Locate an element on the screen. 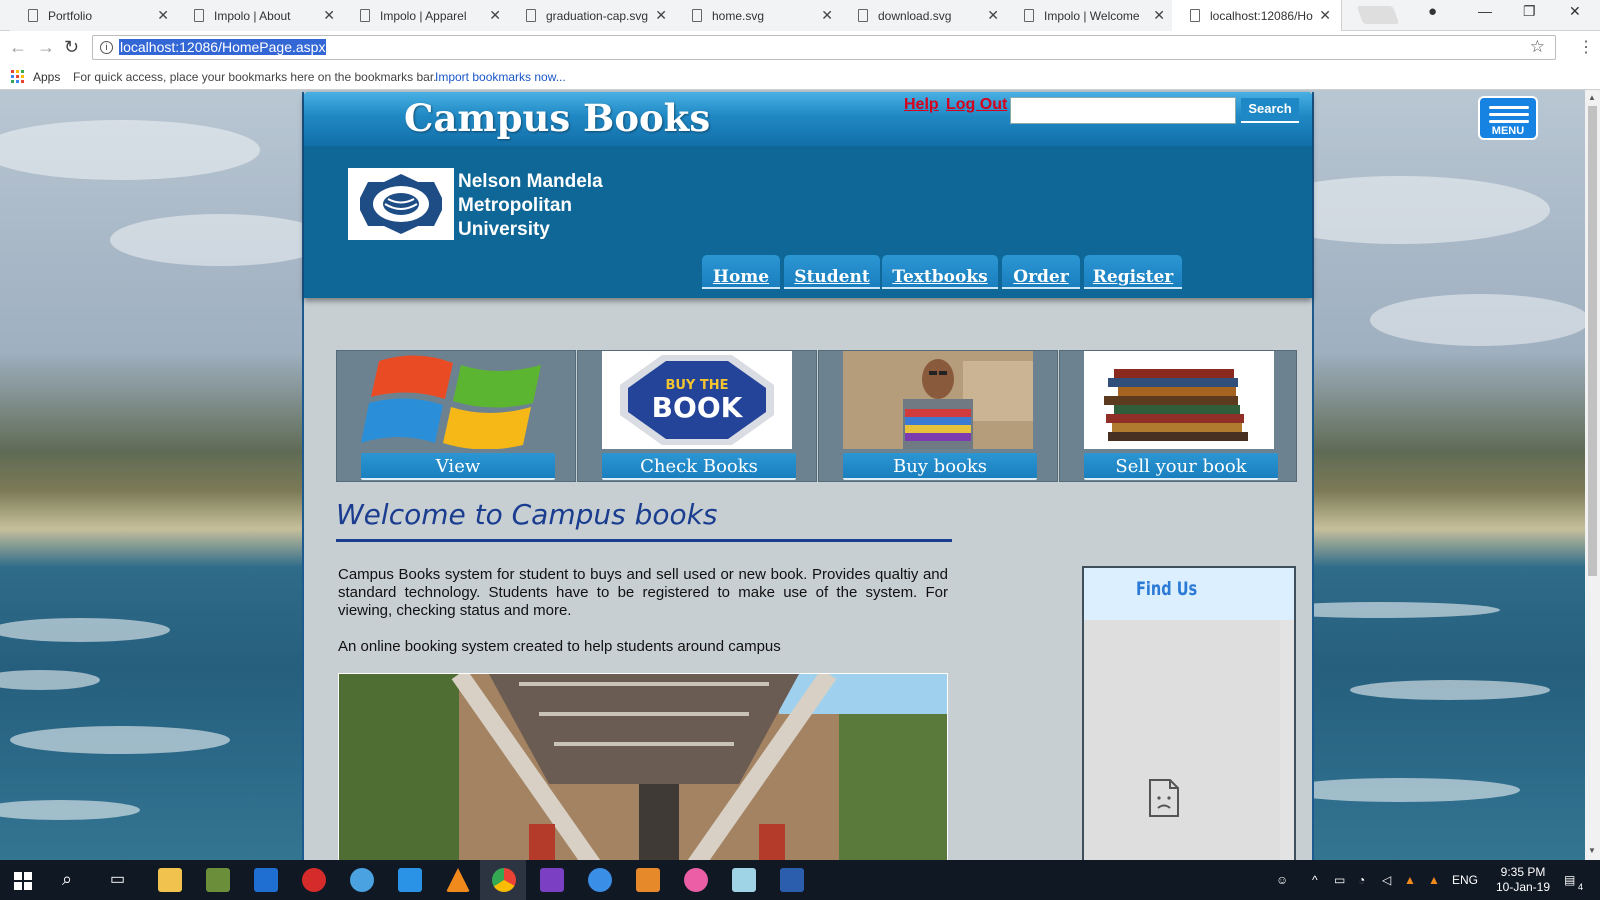 The height and width of the screenshot is (900, 1600). clock: 9:35 PM 10-Jan-19 is located at coordinates (1523, 880).